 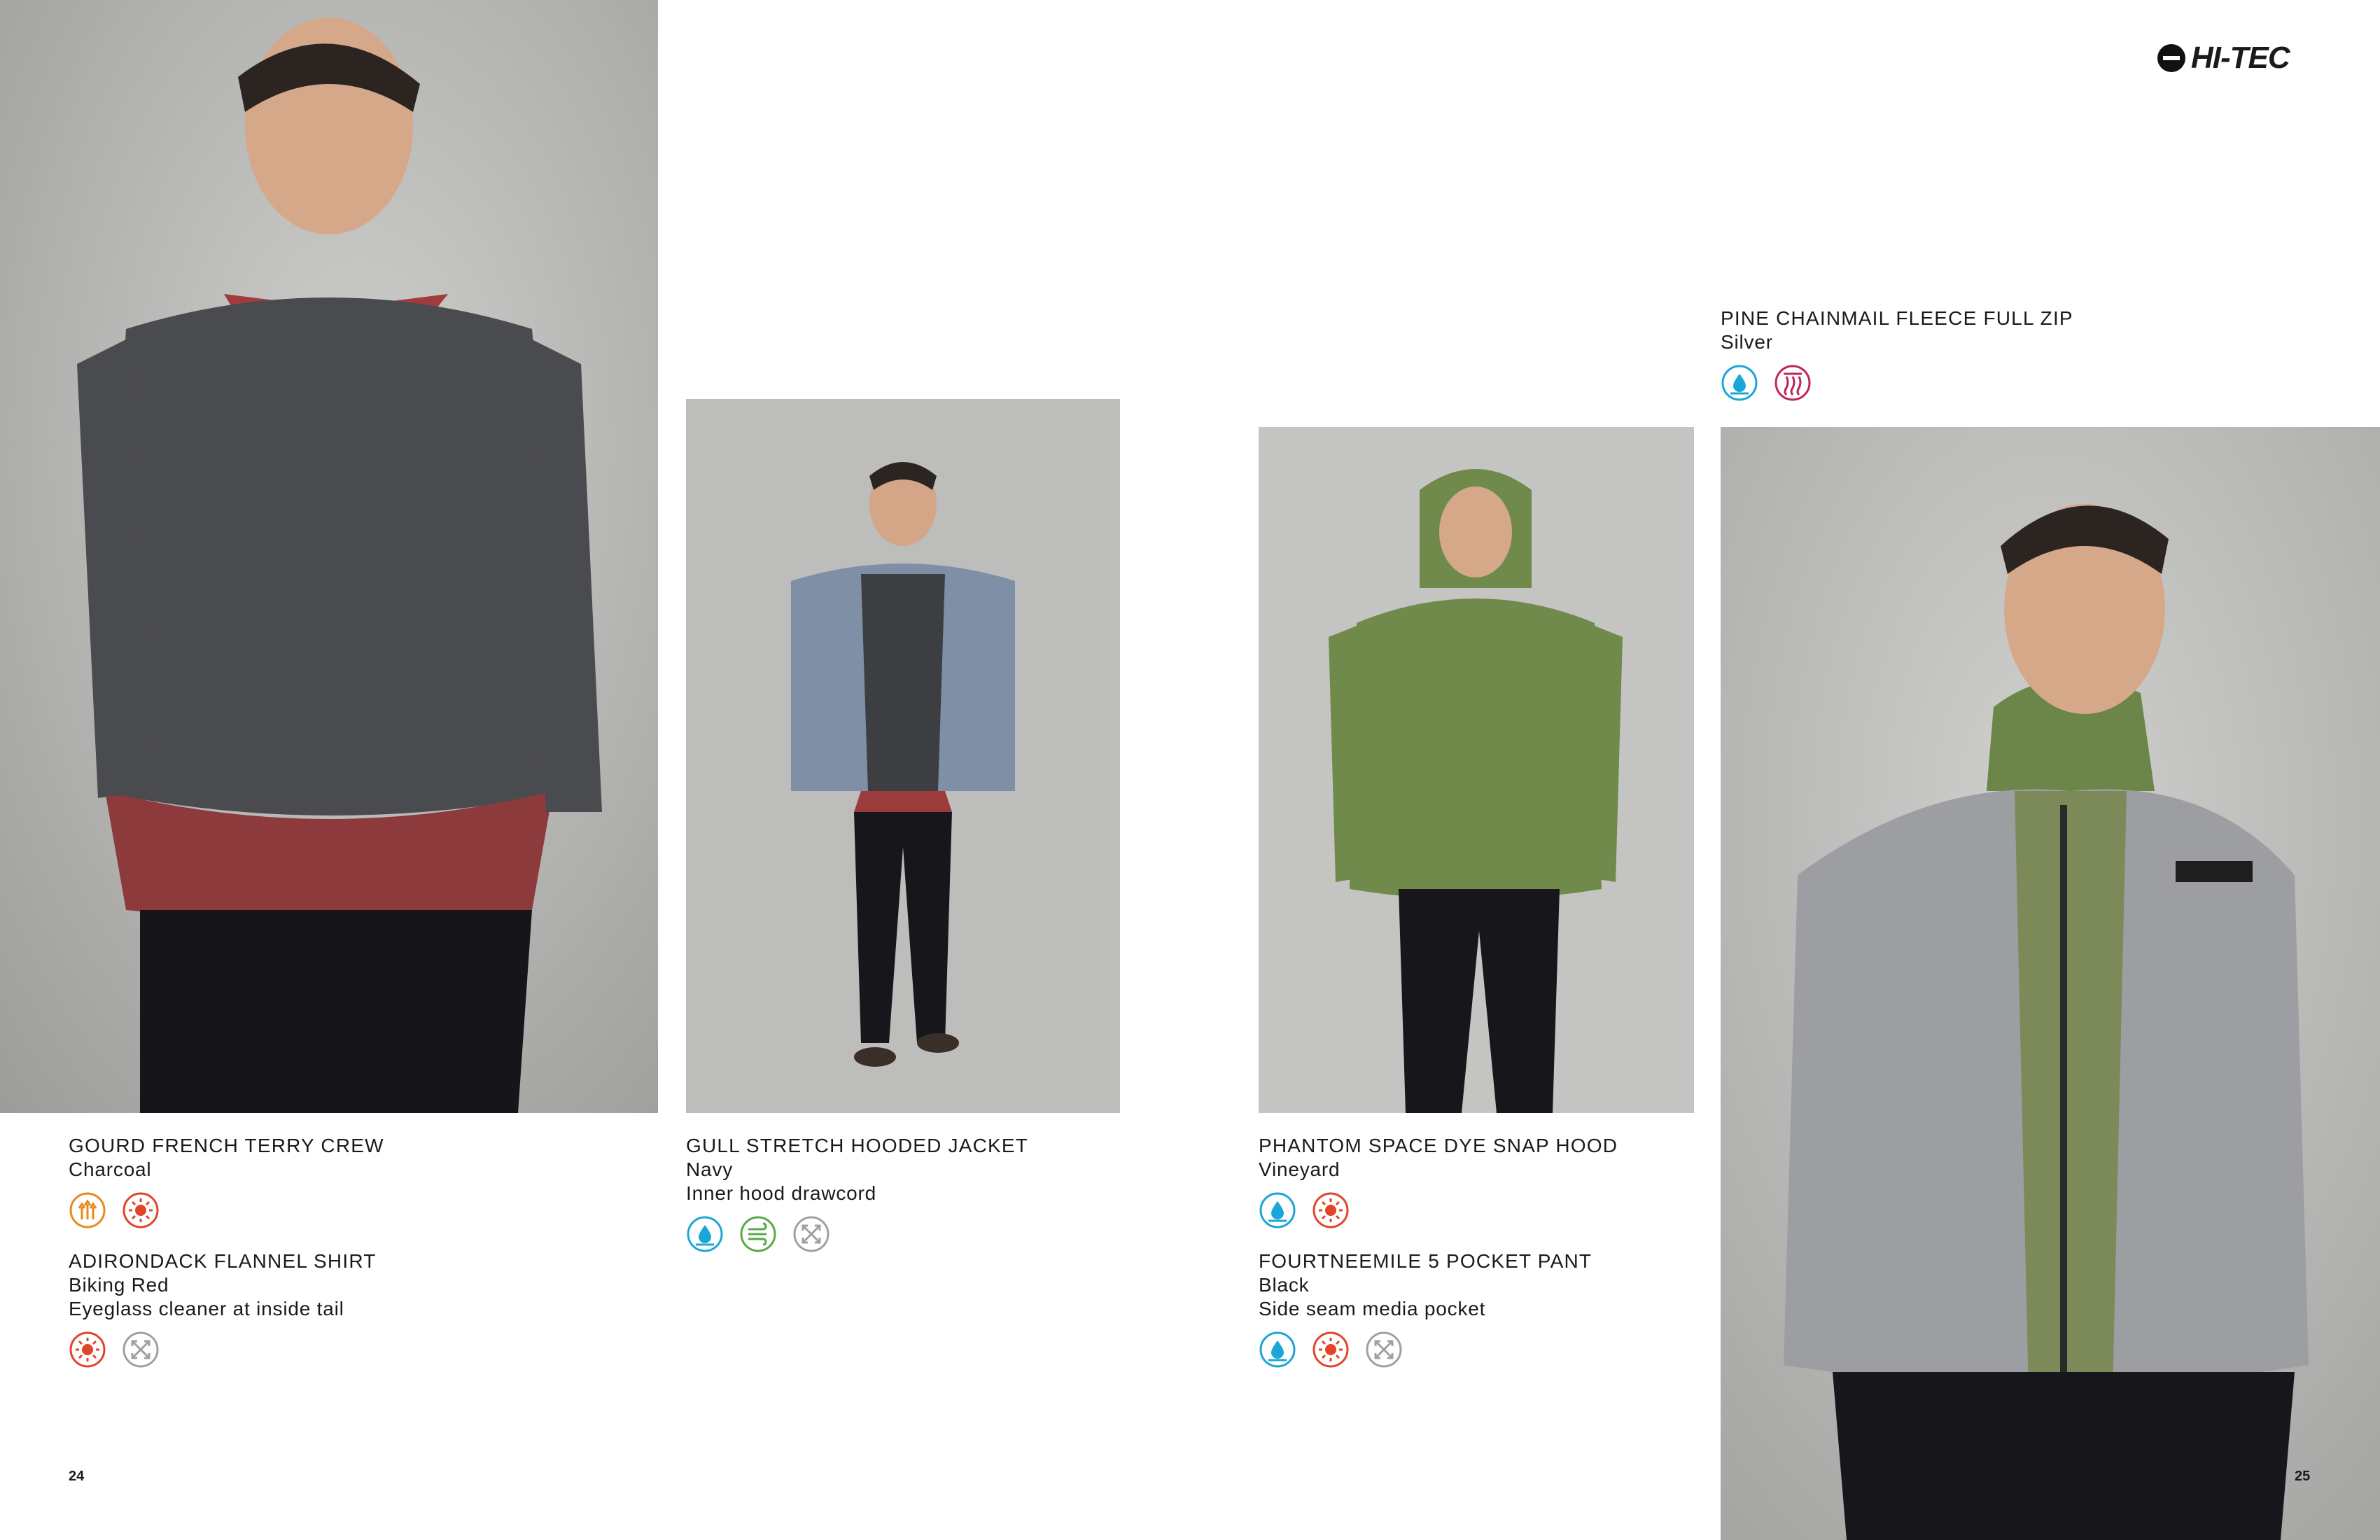 What do you see at coordinates (1438, 1145) in the screenshot?
I see `product-name: PHANTOM SPACE DYE SNAP HOOD` at bounding box center [1438, 1145].